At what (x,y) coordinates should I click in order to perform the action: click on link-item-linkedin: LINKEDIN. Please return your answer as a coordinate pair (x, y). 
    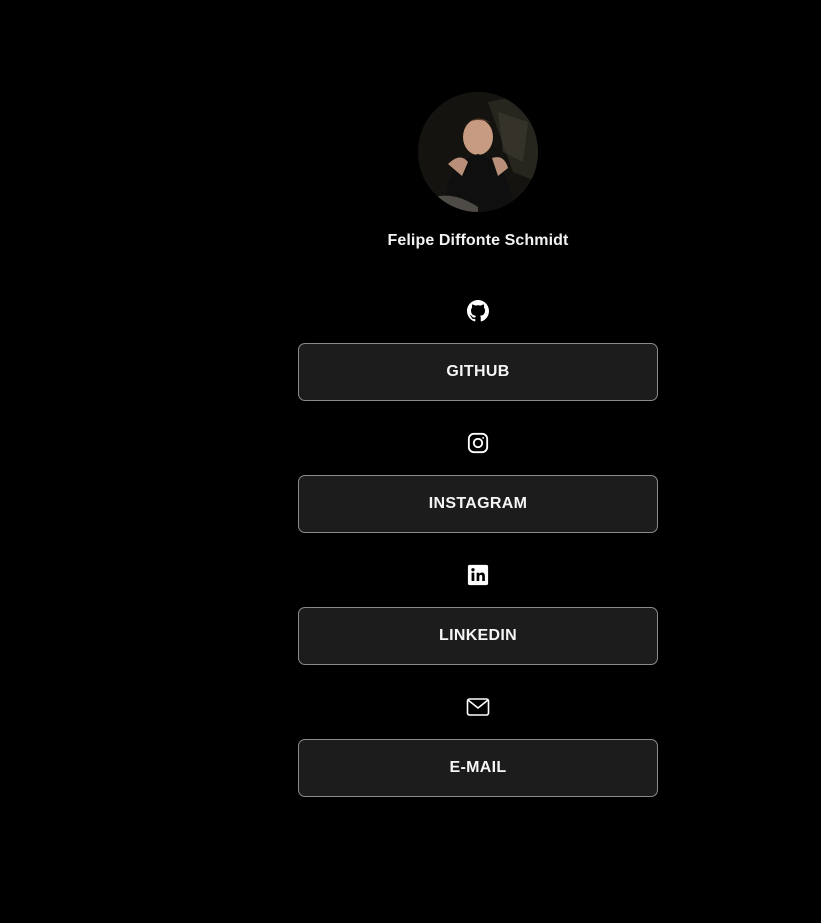
    Looking at the image, I should click on (478, 614).